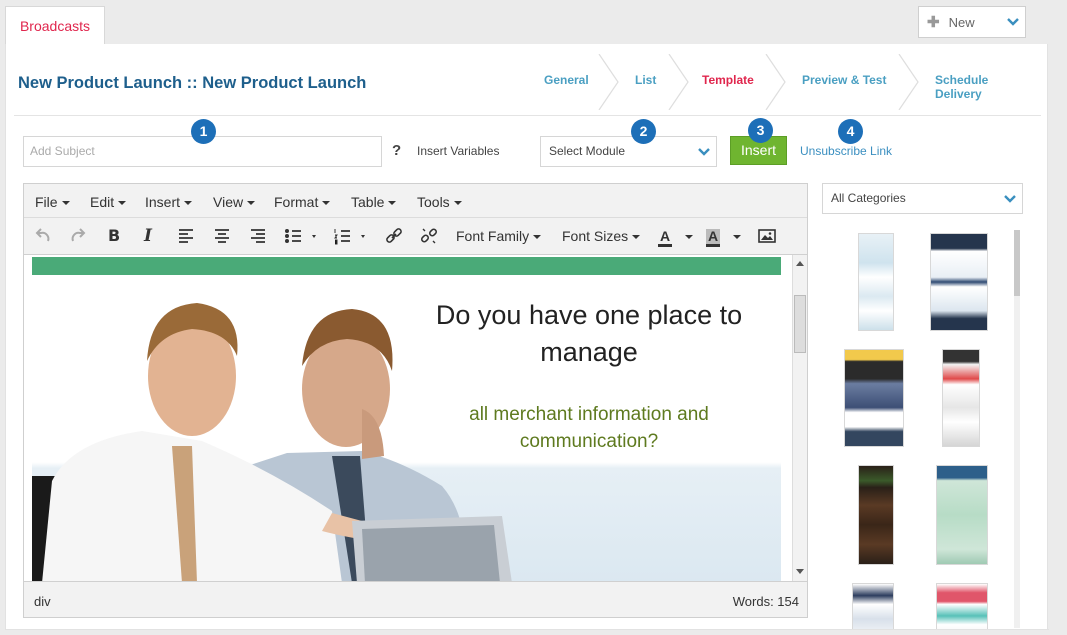 The image size is (1067, 635). I want to click on font-family-select: Font Family, so click(499, 236).